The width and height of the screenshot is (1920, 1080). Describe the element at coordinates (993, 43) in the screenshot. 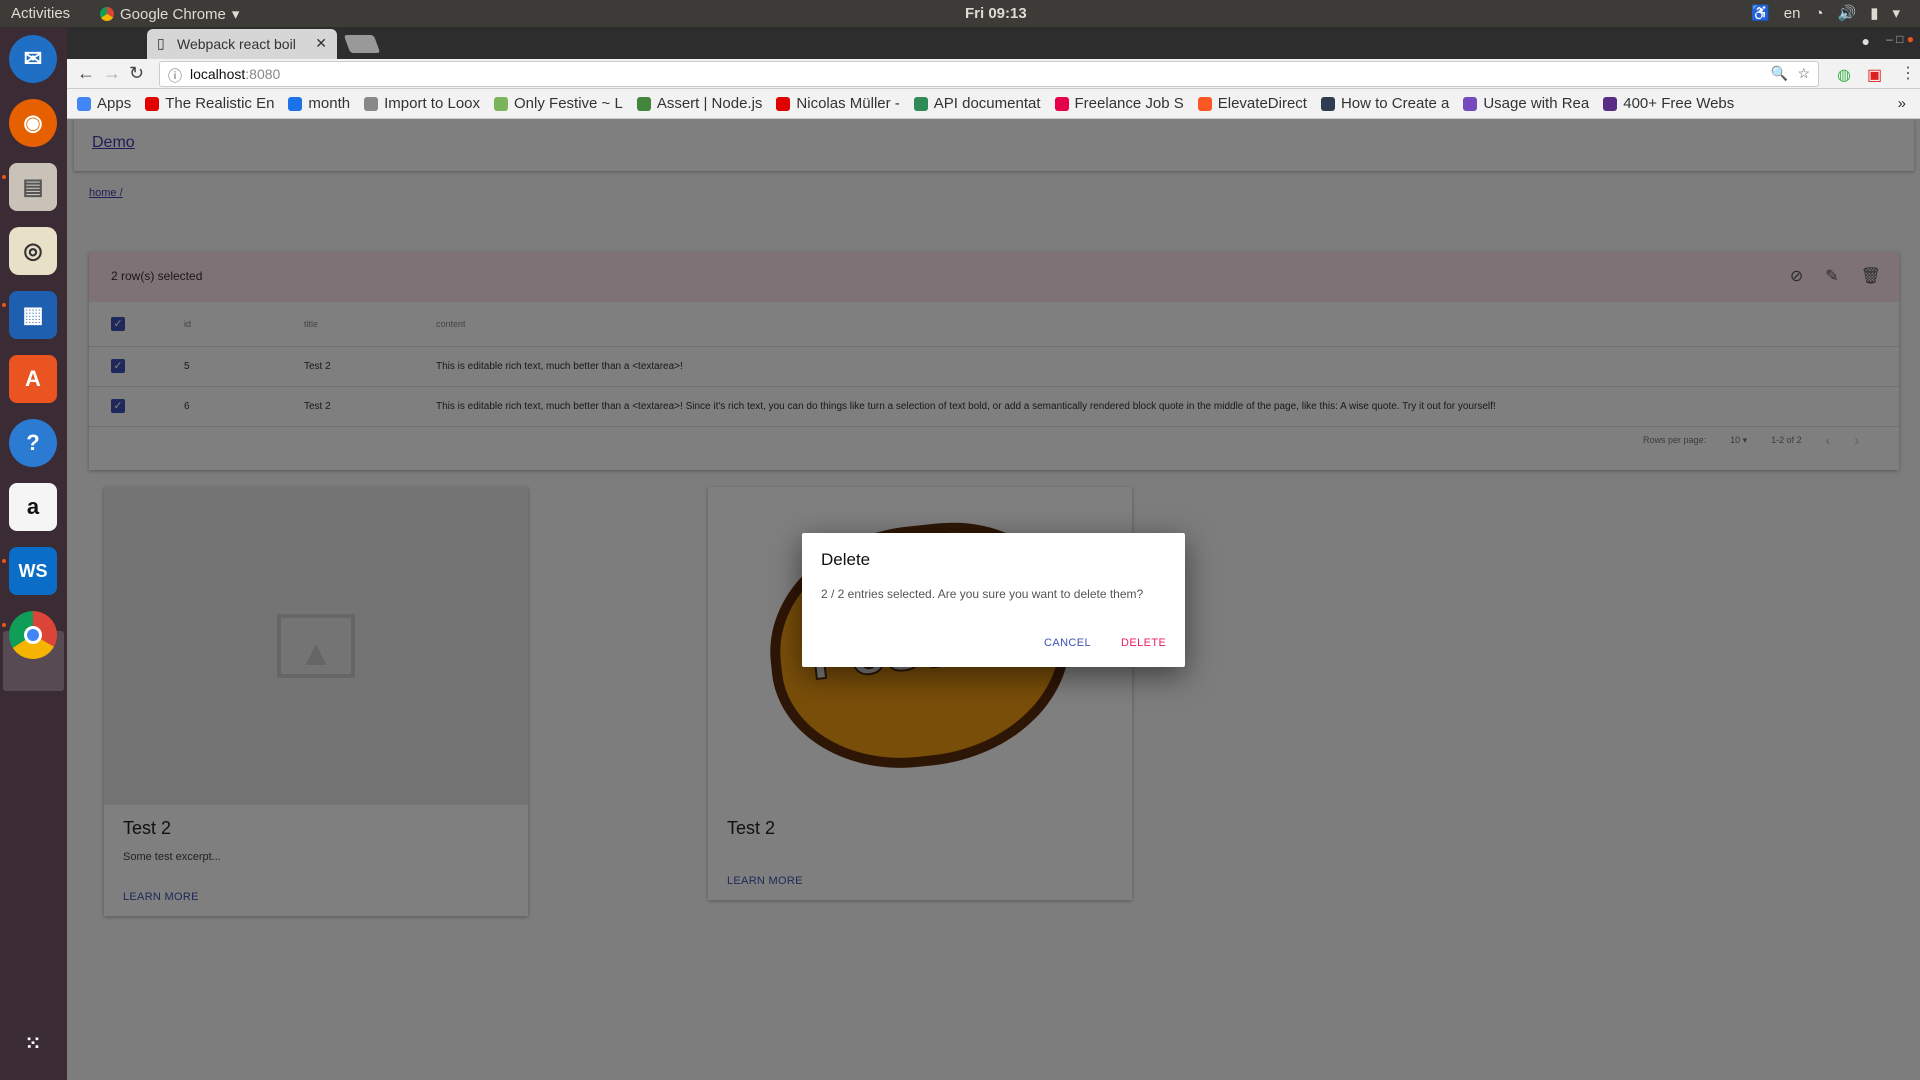

I see `tab-strip: ▯ Webpack react boil ✕ ● – □ ●` at that location.